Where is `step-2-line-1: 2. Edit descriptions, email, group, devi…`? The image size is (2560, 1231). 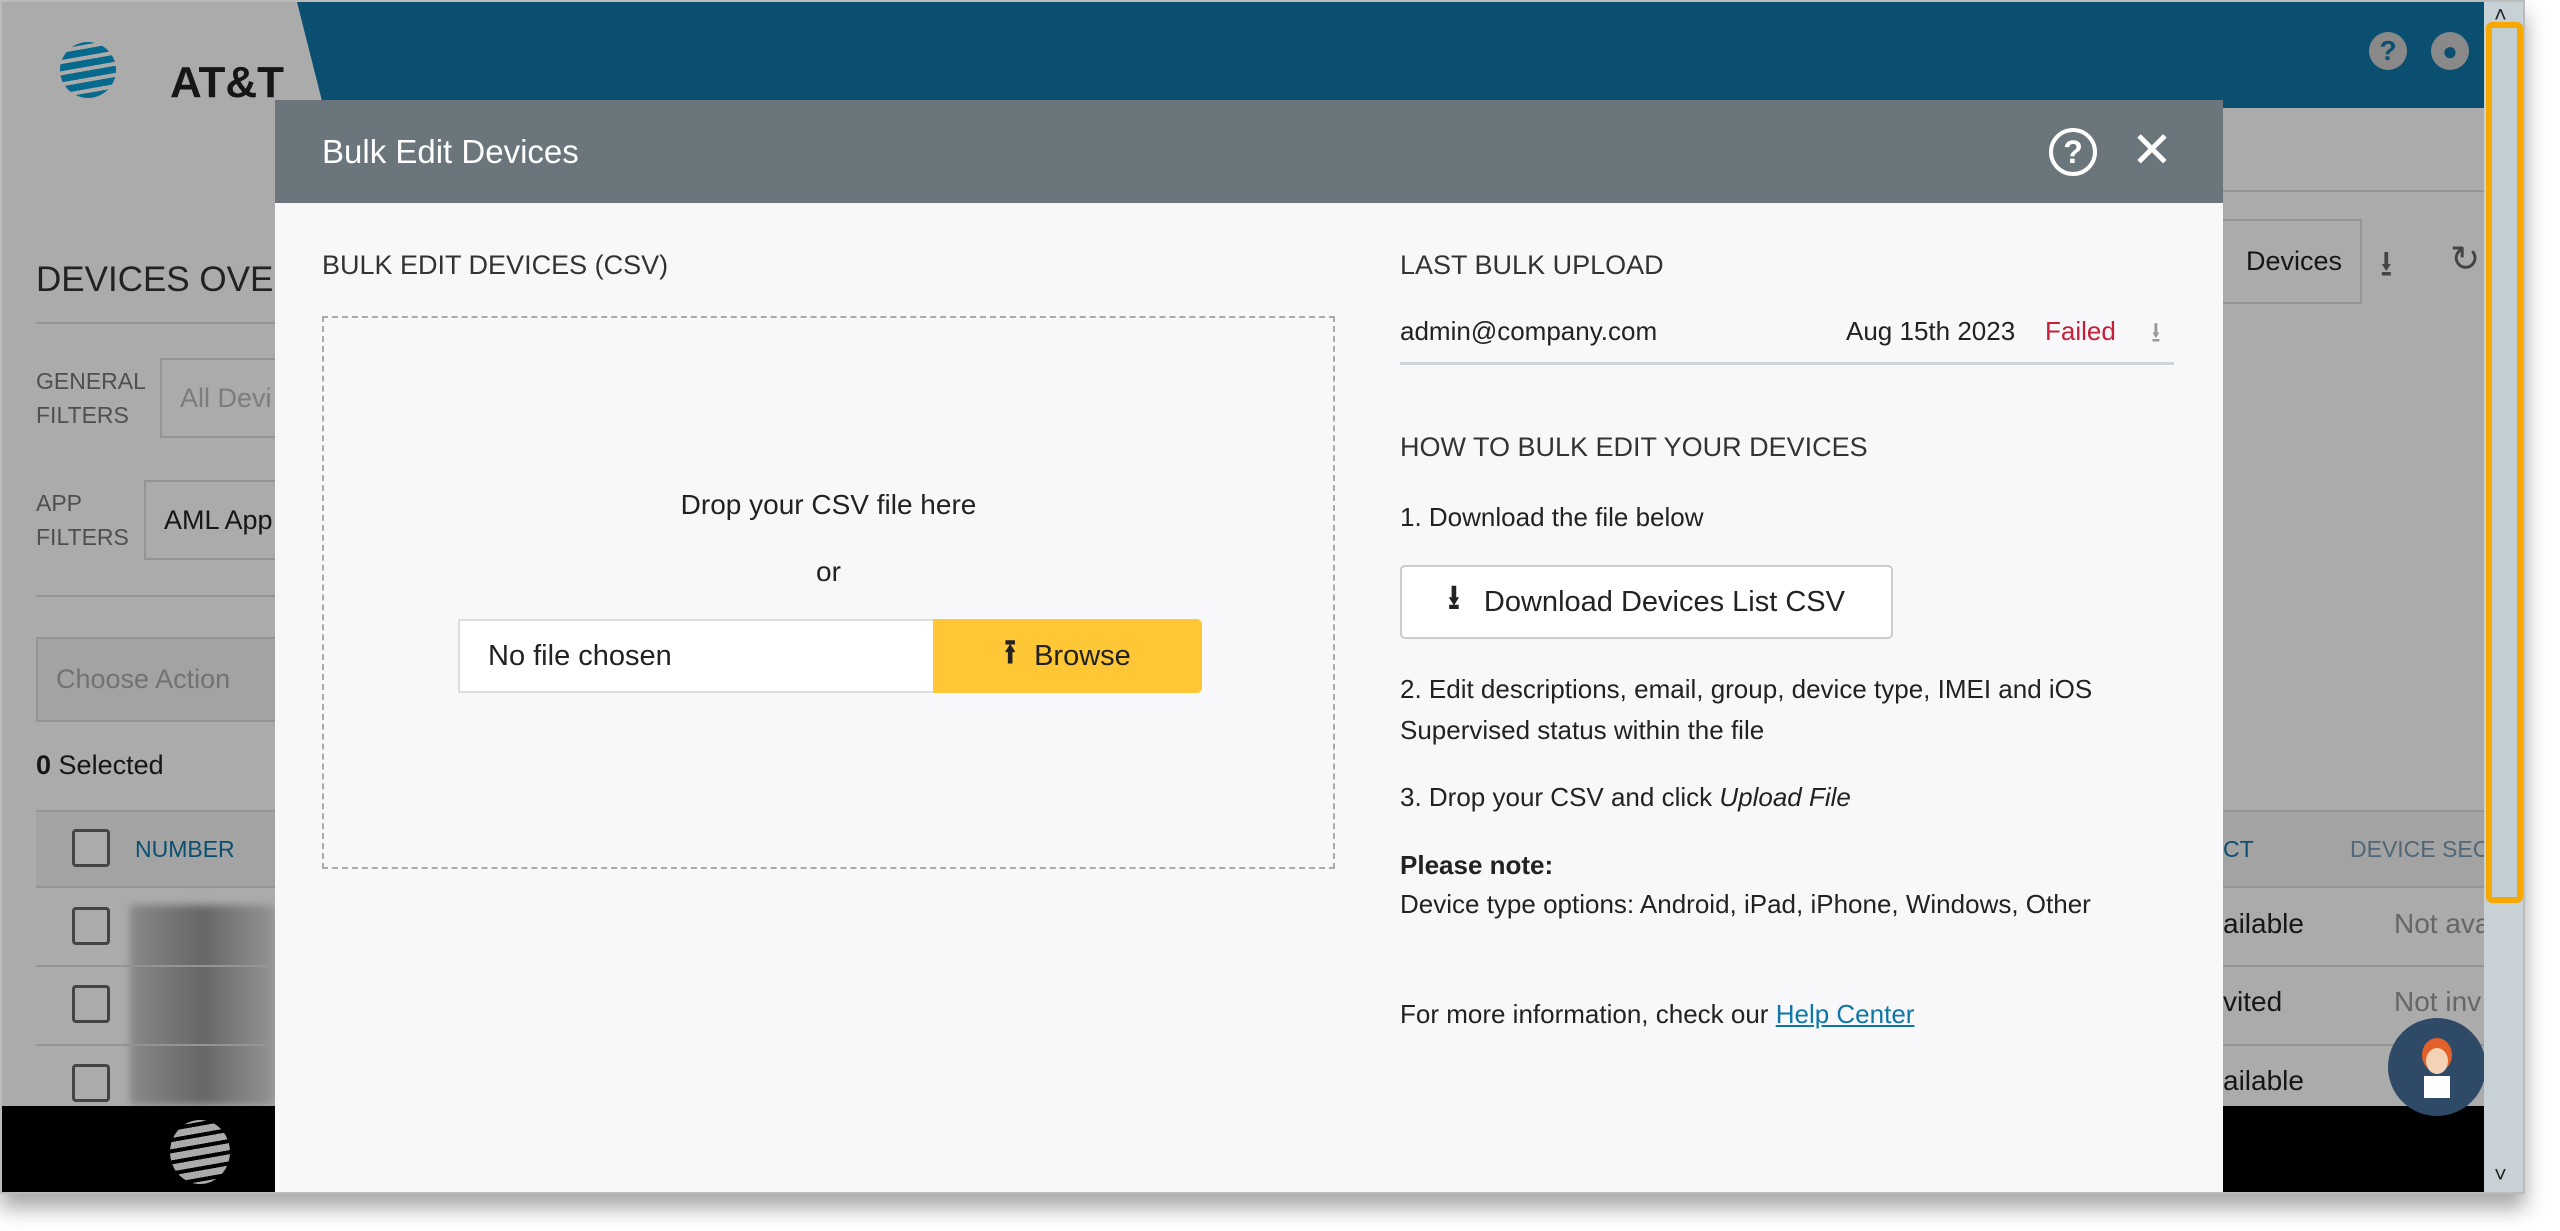 step-2-line-1: 2. Edit descriptions, email, group, devi… is located at coordinates (1746, 689).